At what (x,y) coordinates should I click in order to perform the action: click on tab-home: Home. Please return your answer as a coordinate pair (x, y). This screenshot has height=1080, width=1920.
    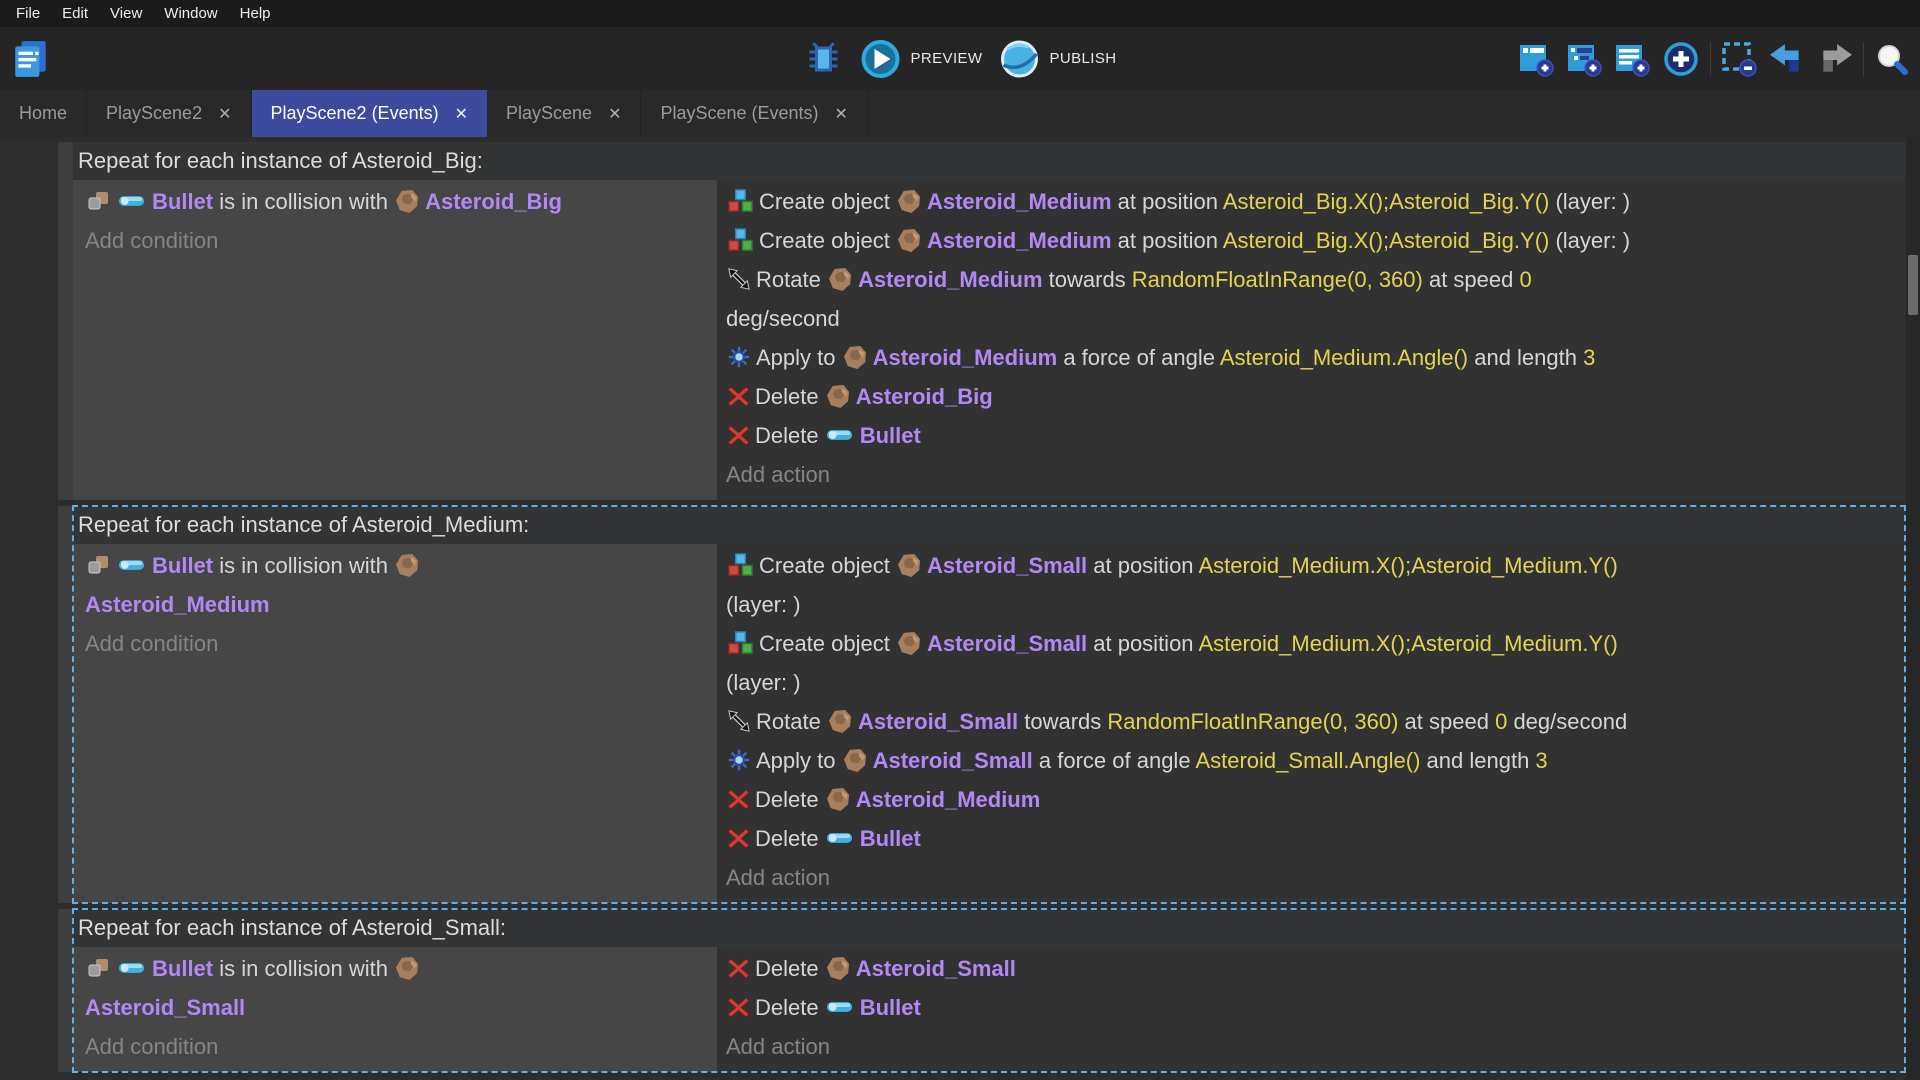
    Looking at the image, I should click on (44, 113).